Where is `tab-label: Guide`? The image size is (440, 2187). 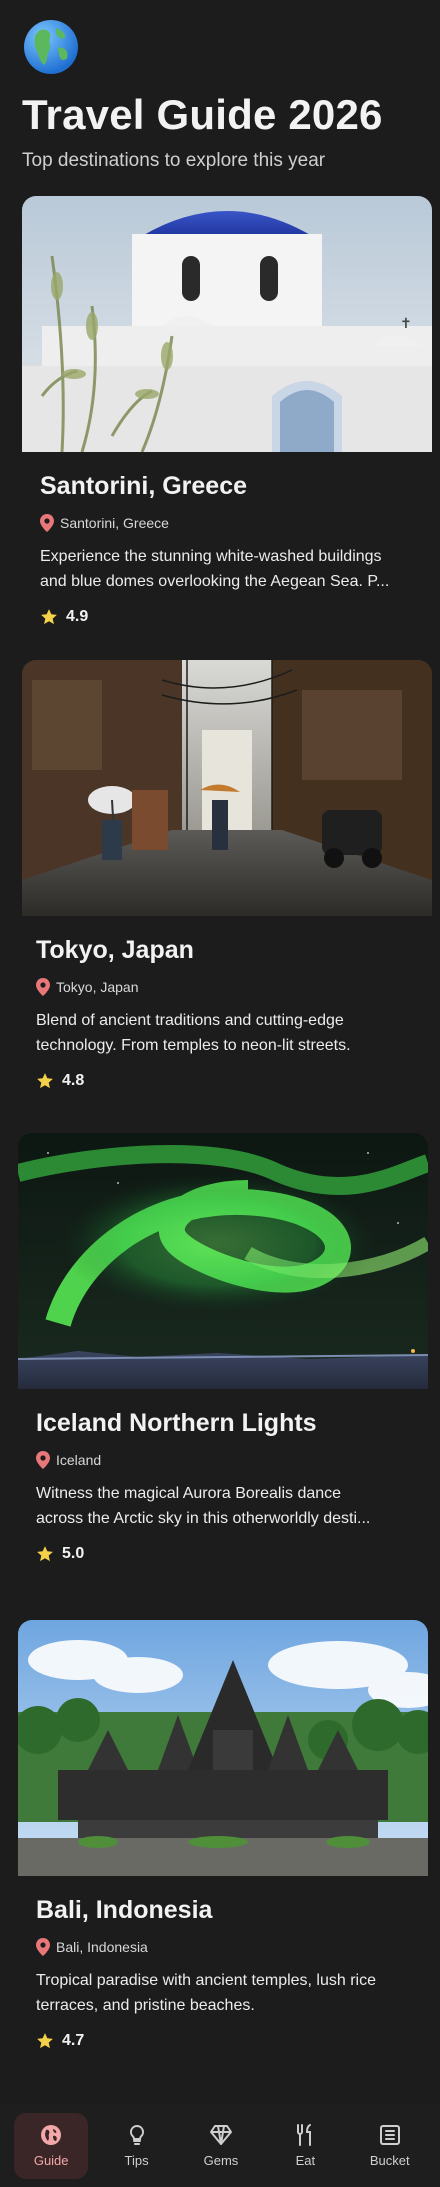
tab-label: Guide is located at coordinates (51, 2160).